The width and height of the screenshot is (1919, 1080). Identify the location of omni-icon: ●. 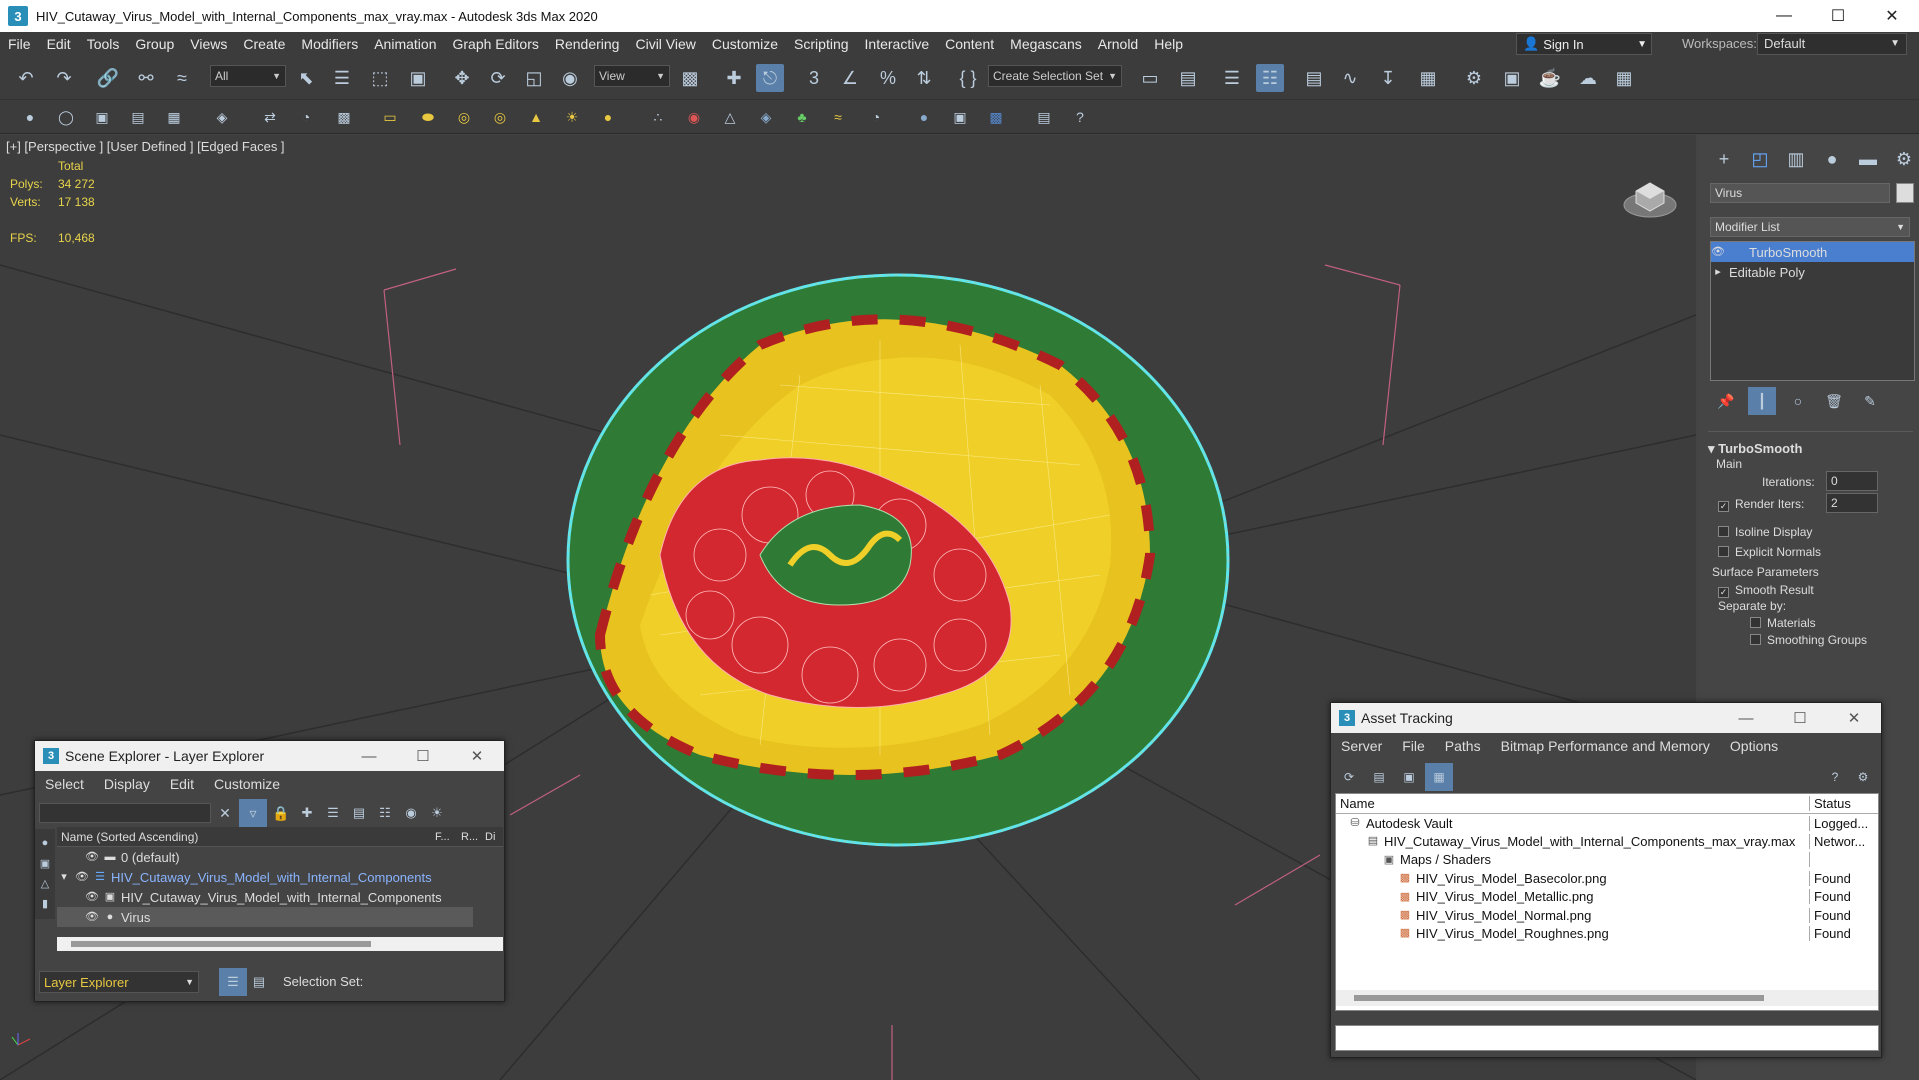
(608, 117).